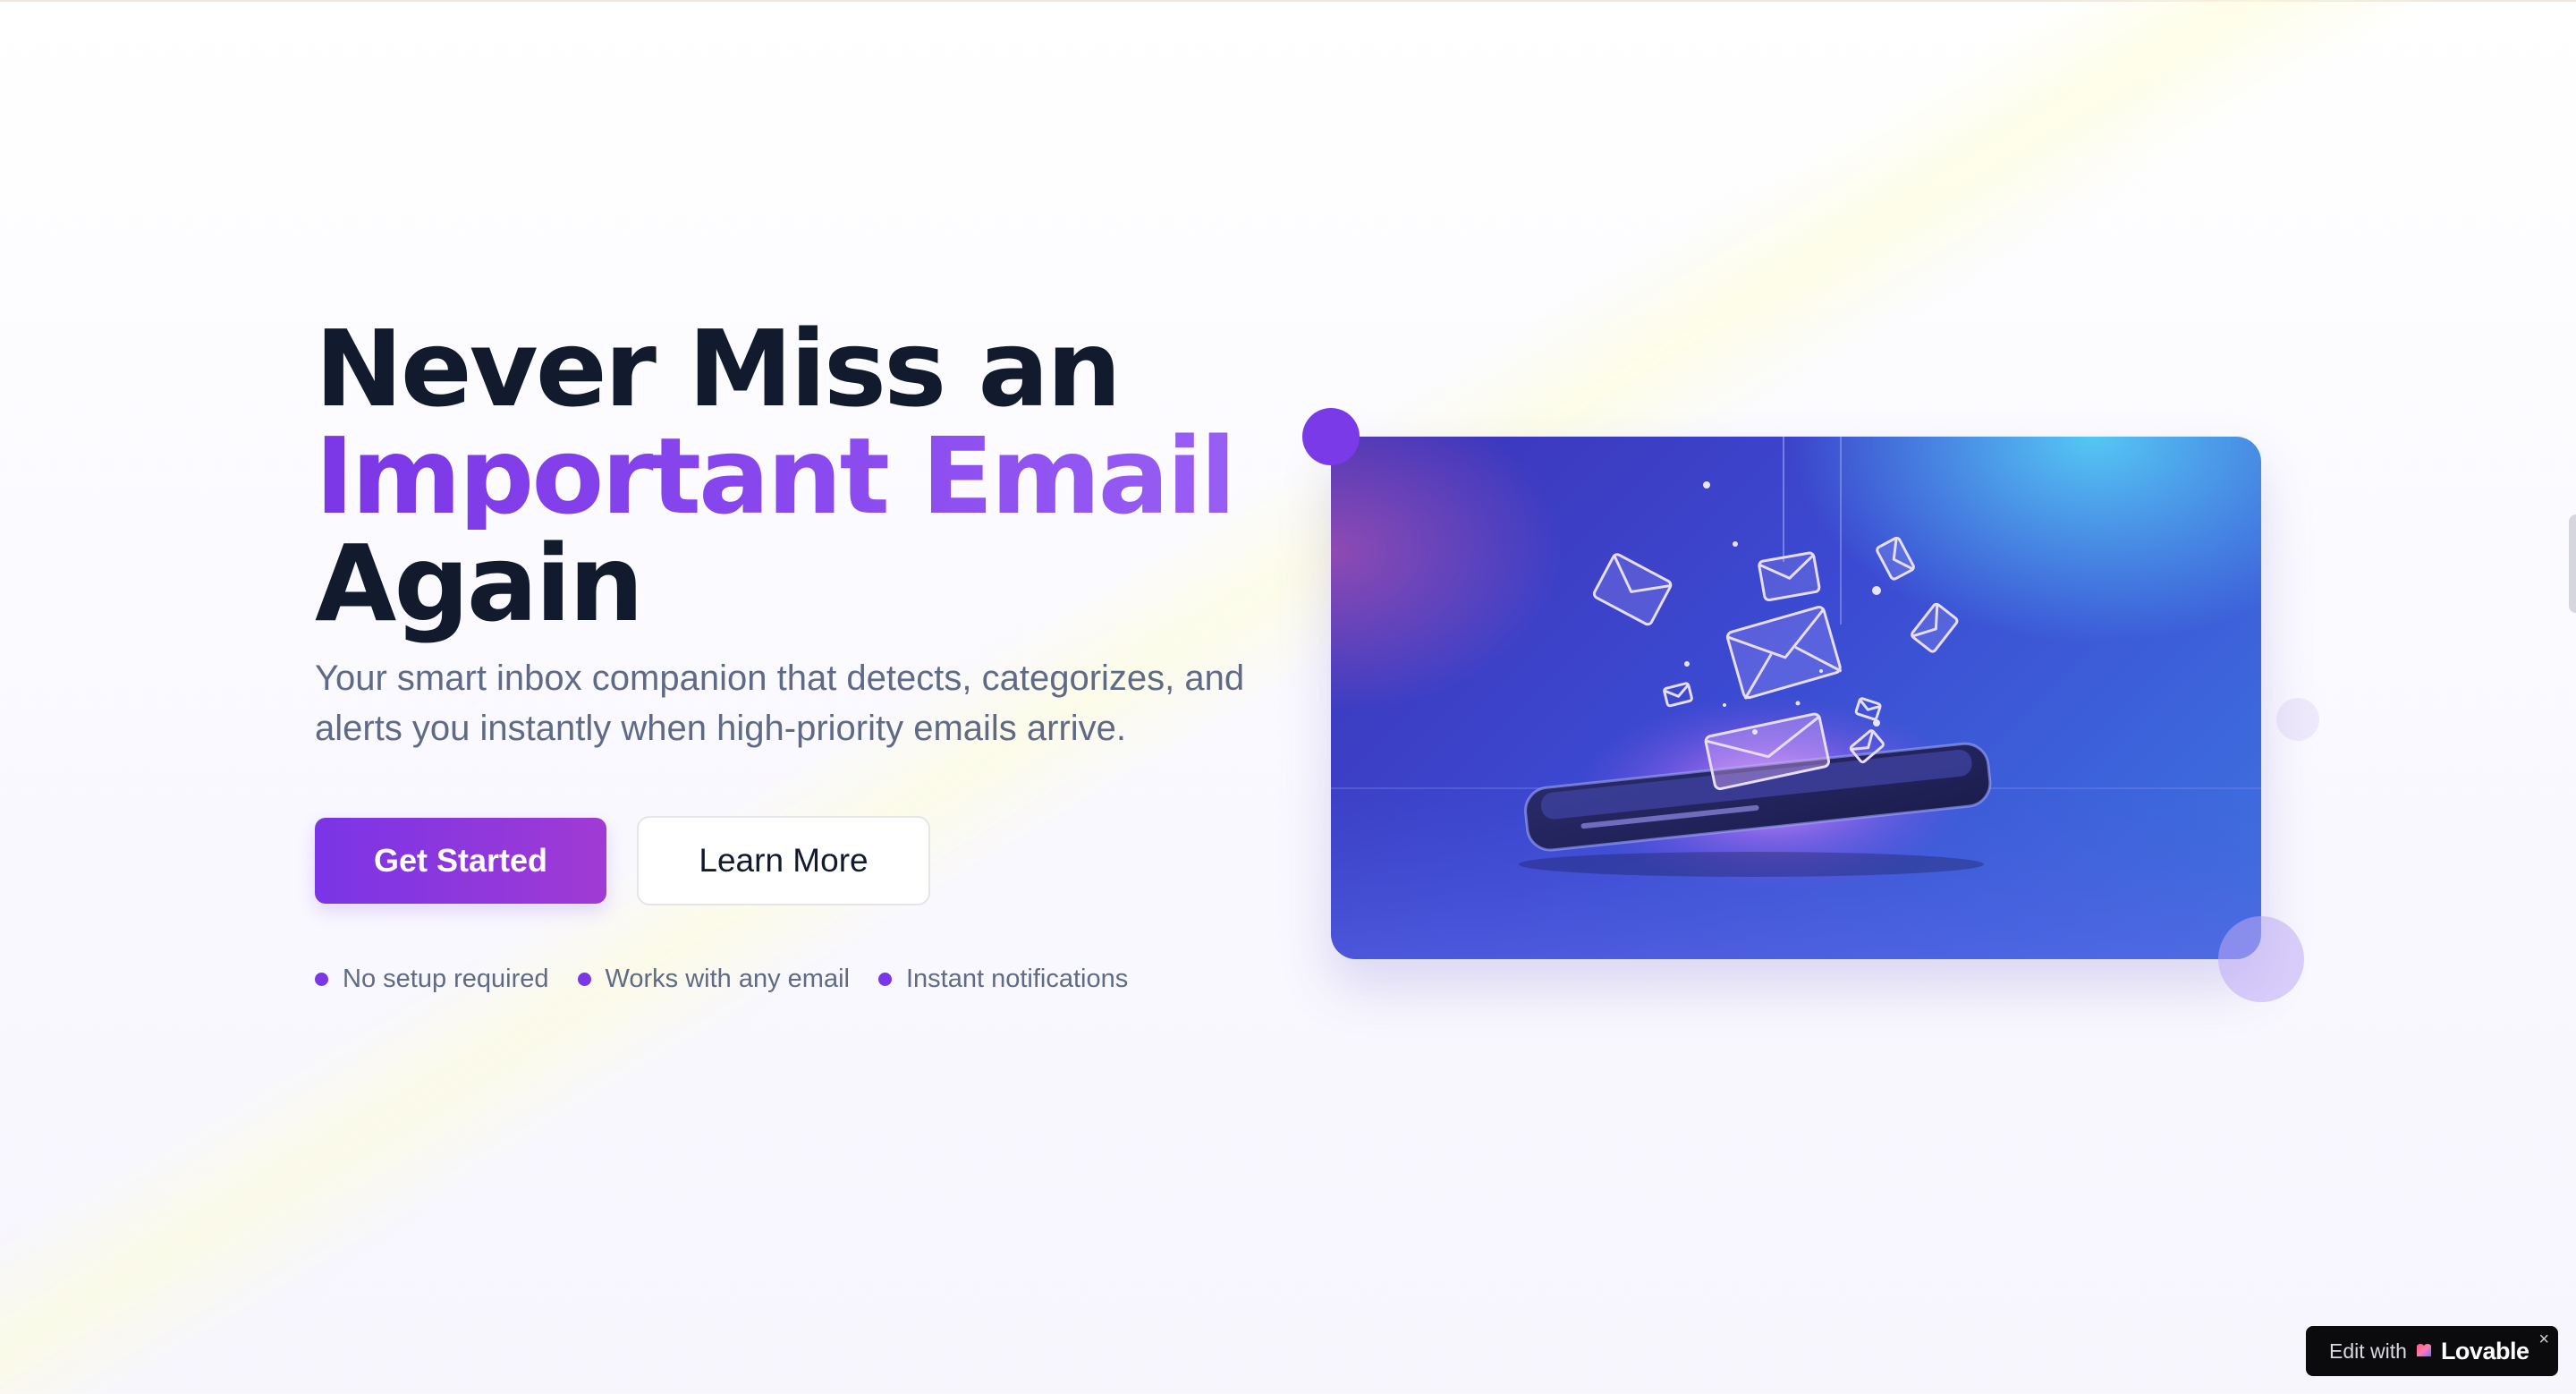  Describe the element at coordinates (460, 861) in the screenshot. I see `get-started-button: Get Started` at that location.